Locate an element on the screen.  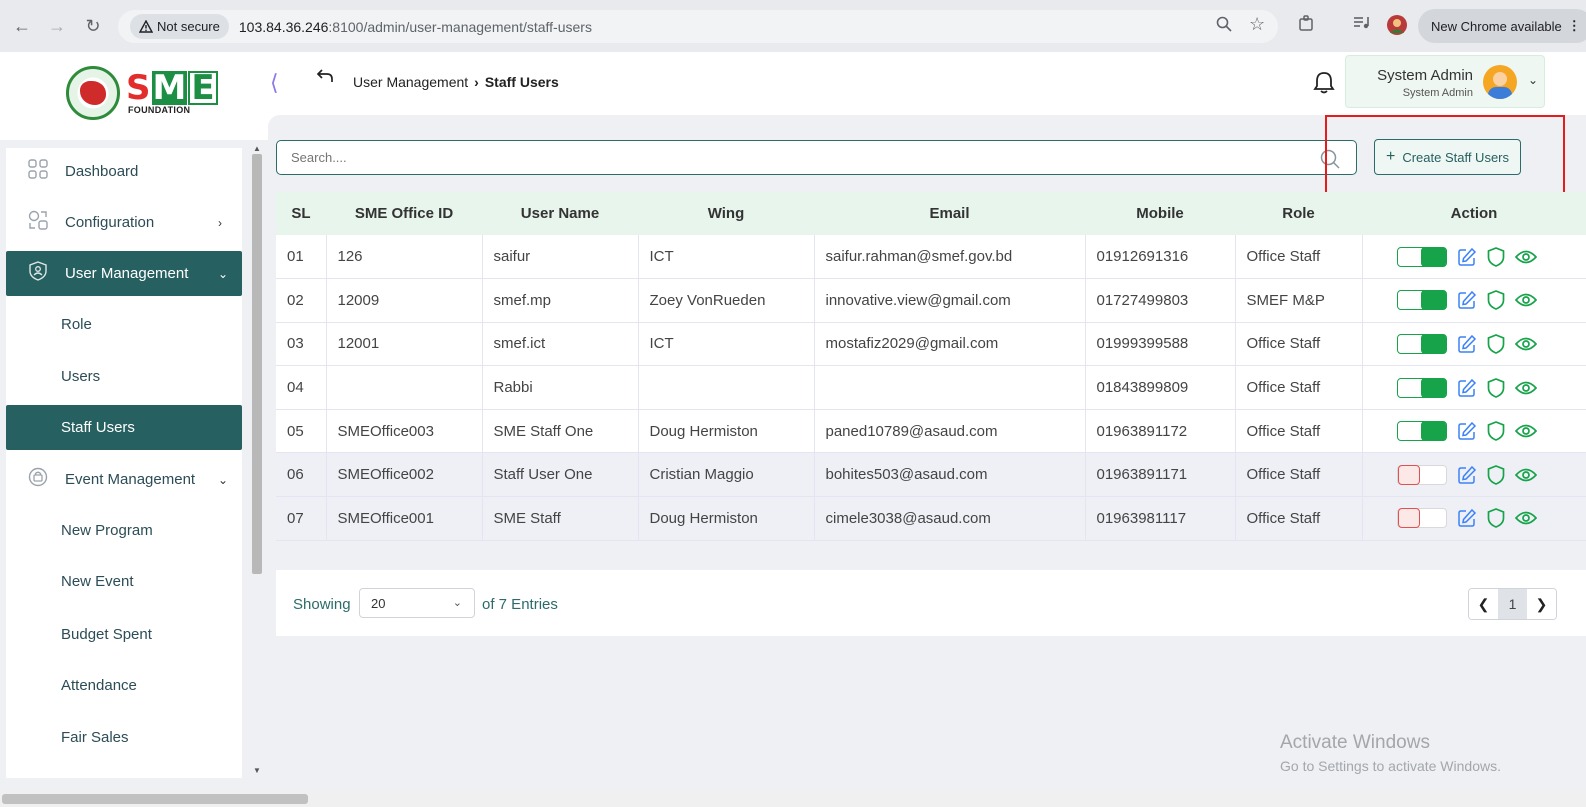
extensions-icon is located at coordinates (1307, 25).